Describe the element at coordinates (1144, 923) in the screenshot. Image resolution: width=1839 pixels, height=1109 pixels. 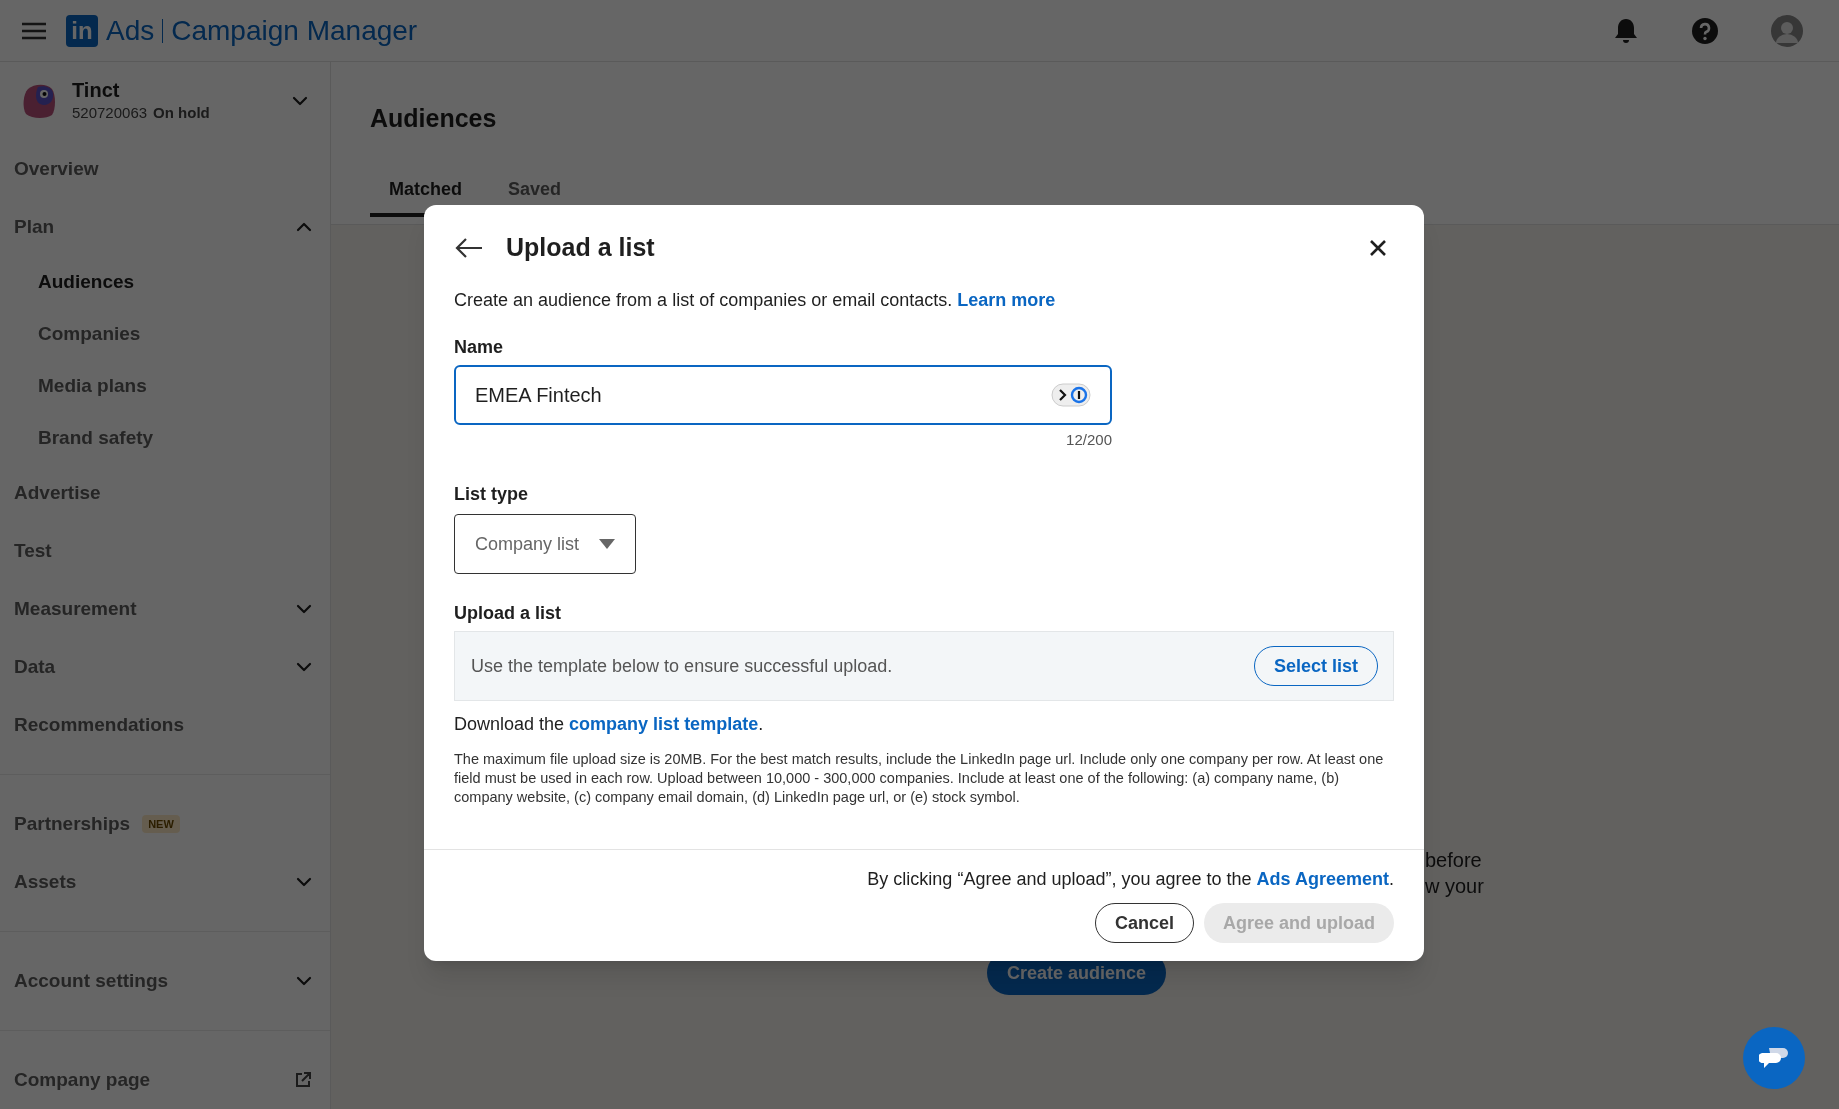
I see `cancel-button: Cancel` at that location.